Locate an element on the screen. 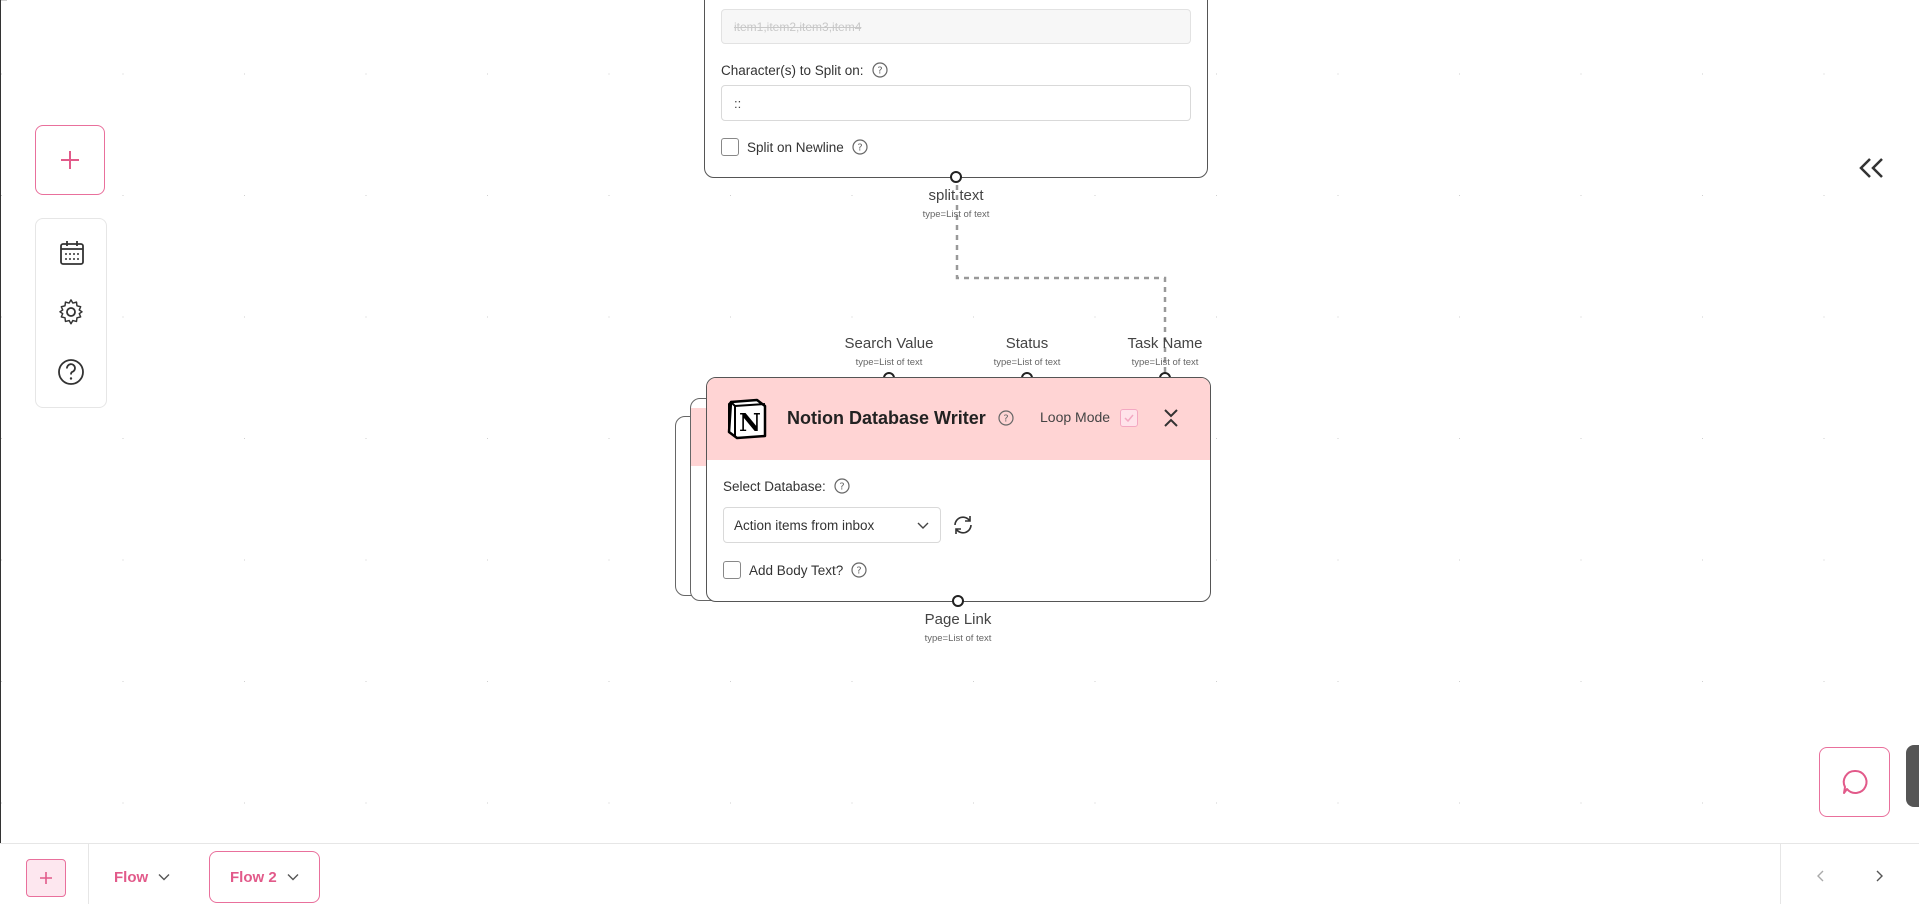 The height and width of the screenshot is (904, 1919). gear-icon is located at coordinates (71, 312).